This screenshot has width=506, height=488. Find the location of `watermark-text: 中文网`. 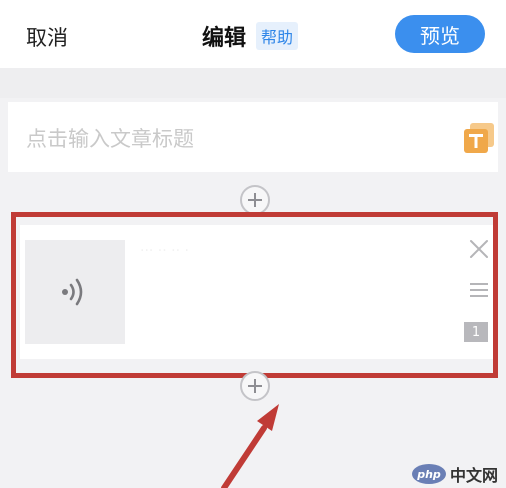

watermark-text: 中文网 is located at coordinates (474, 475).